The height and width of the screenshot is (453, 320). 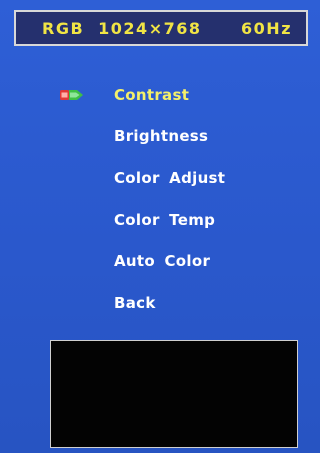 I want to click on menu-item-label: Brightness, so click(x=161, y=136).